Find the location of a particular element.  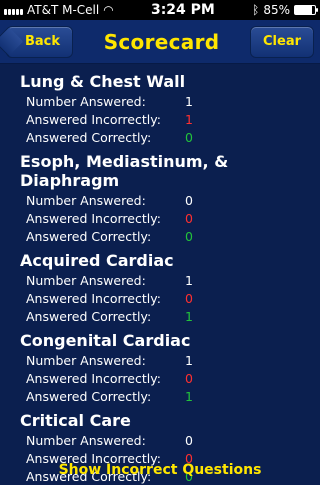

show-incorrect-questions-link: Show Incorrect Questions is located at coordinates (160, 470).